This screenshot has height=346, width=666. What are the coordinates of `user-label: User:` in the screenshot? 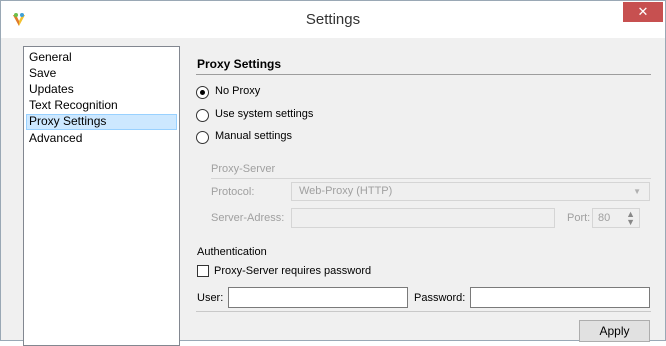 It's located at (210, 298).